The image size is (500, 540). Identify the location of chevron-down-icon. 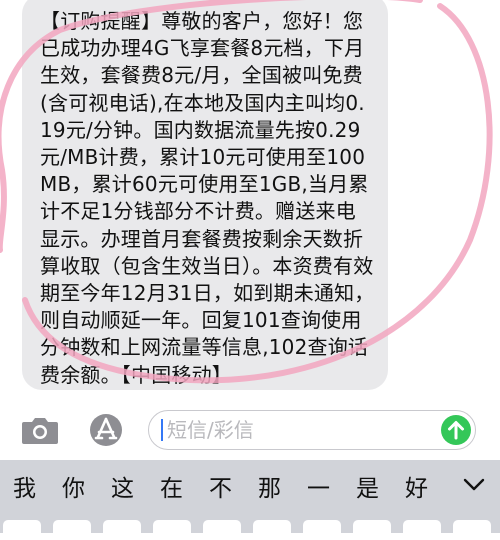
(474, 484).